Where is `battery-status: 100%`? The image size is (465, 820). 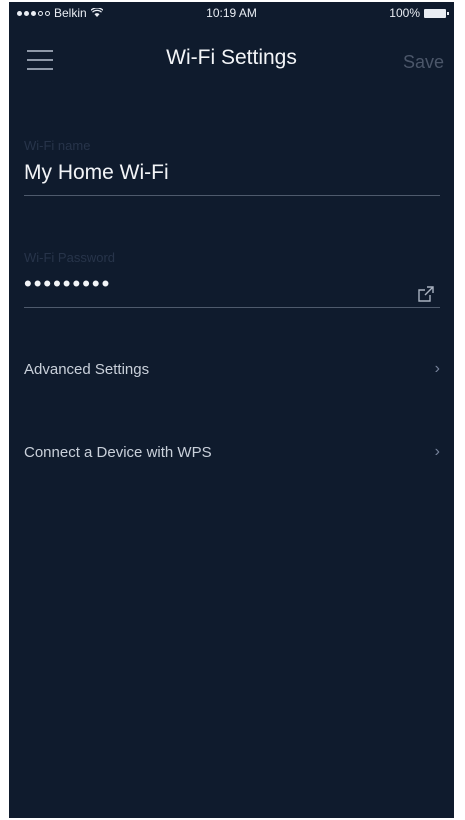
battery-status: 100% is located at coordinates (419, 13).